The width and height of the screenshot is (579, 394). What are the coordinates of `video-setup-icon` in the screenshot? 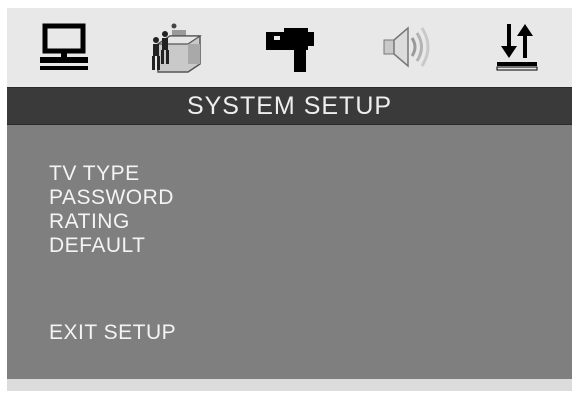 It's located at (292, 47).